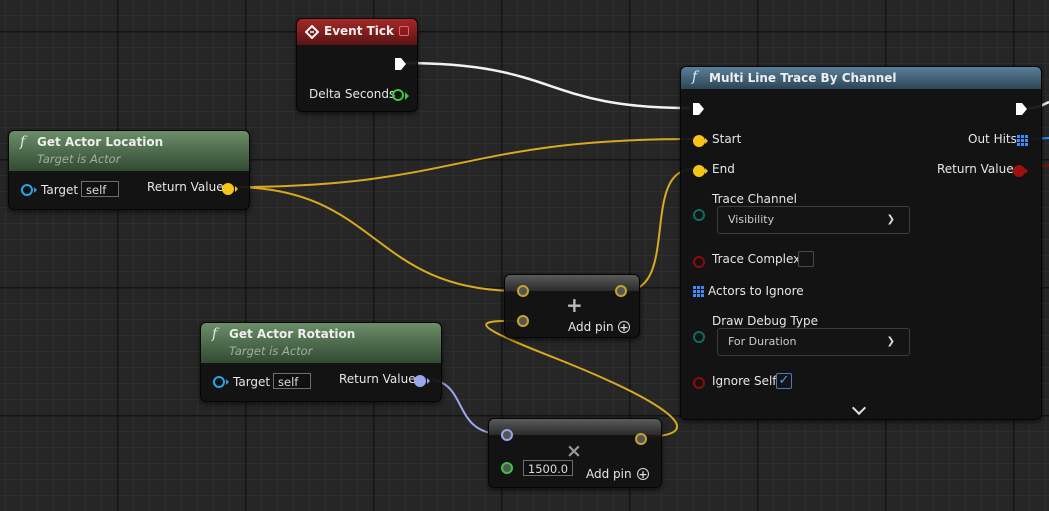 The height and width of the screenshot is (511, 1049). What do you see at coordinates (428, 381) in the screenshot?
I see `rotation-return-arrow-icon` at bounding box center [428, 381].